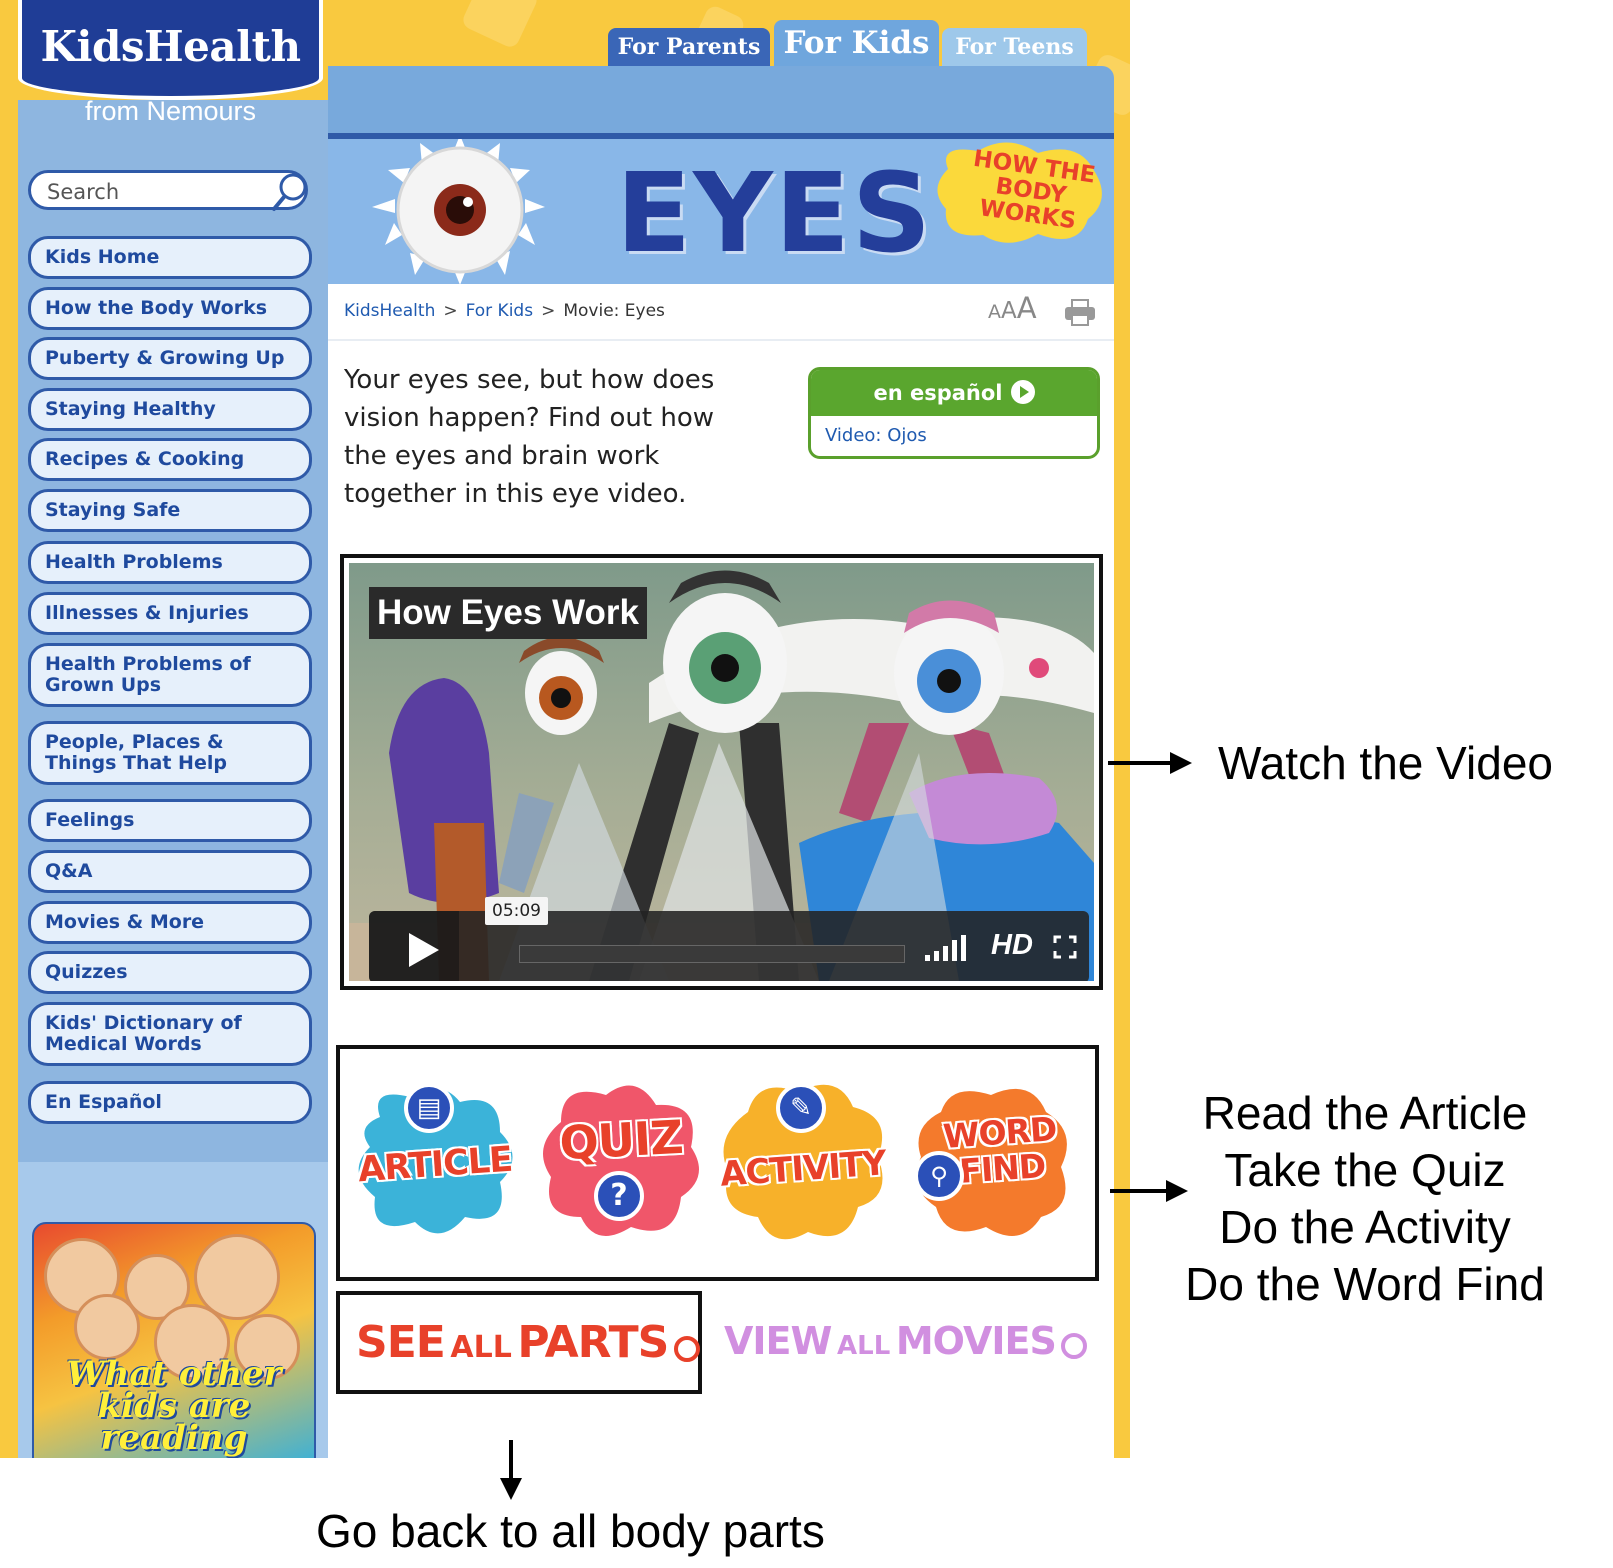 This screenshot has height=1568, width=1613. Describe the element at coordinates (1027, 308) in the screenshot. I see `text-size-large: A` at that location.